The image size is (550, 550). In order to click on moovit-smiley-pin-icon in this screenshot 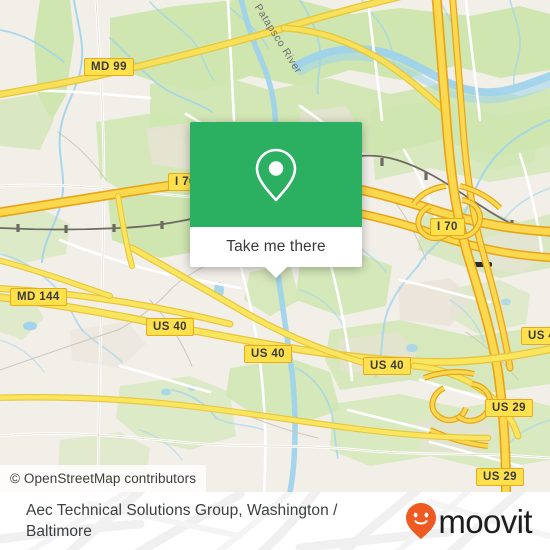, I will do `click(421, 521)`.